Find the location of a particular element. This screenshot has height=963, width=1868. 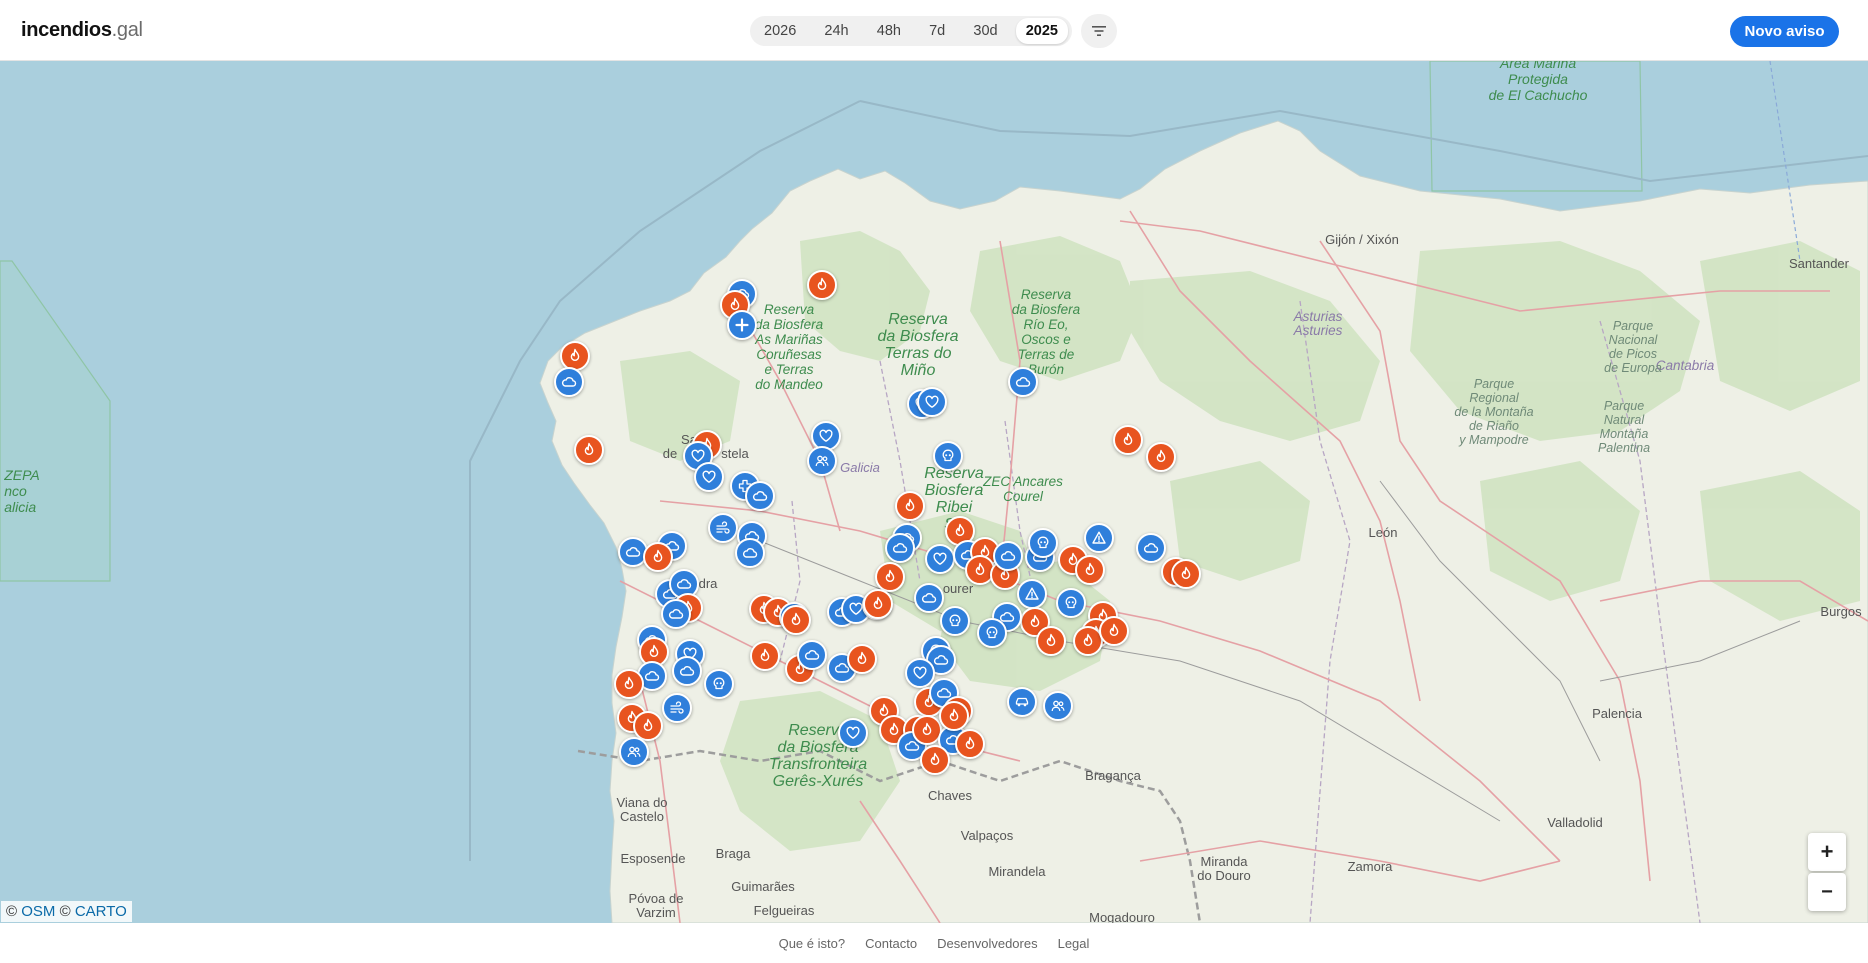

warning-icon is located at coordinates (1099, 537).